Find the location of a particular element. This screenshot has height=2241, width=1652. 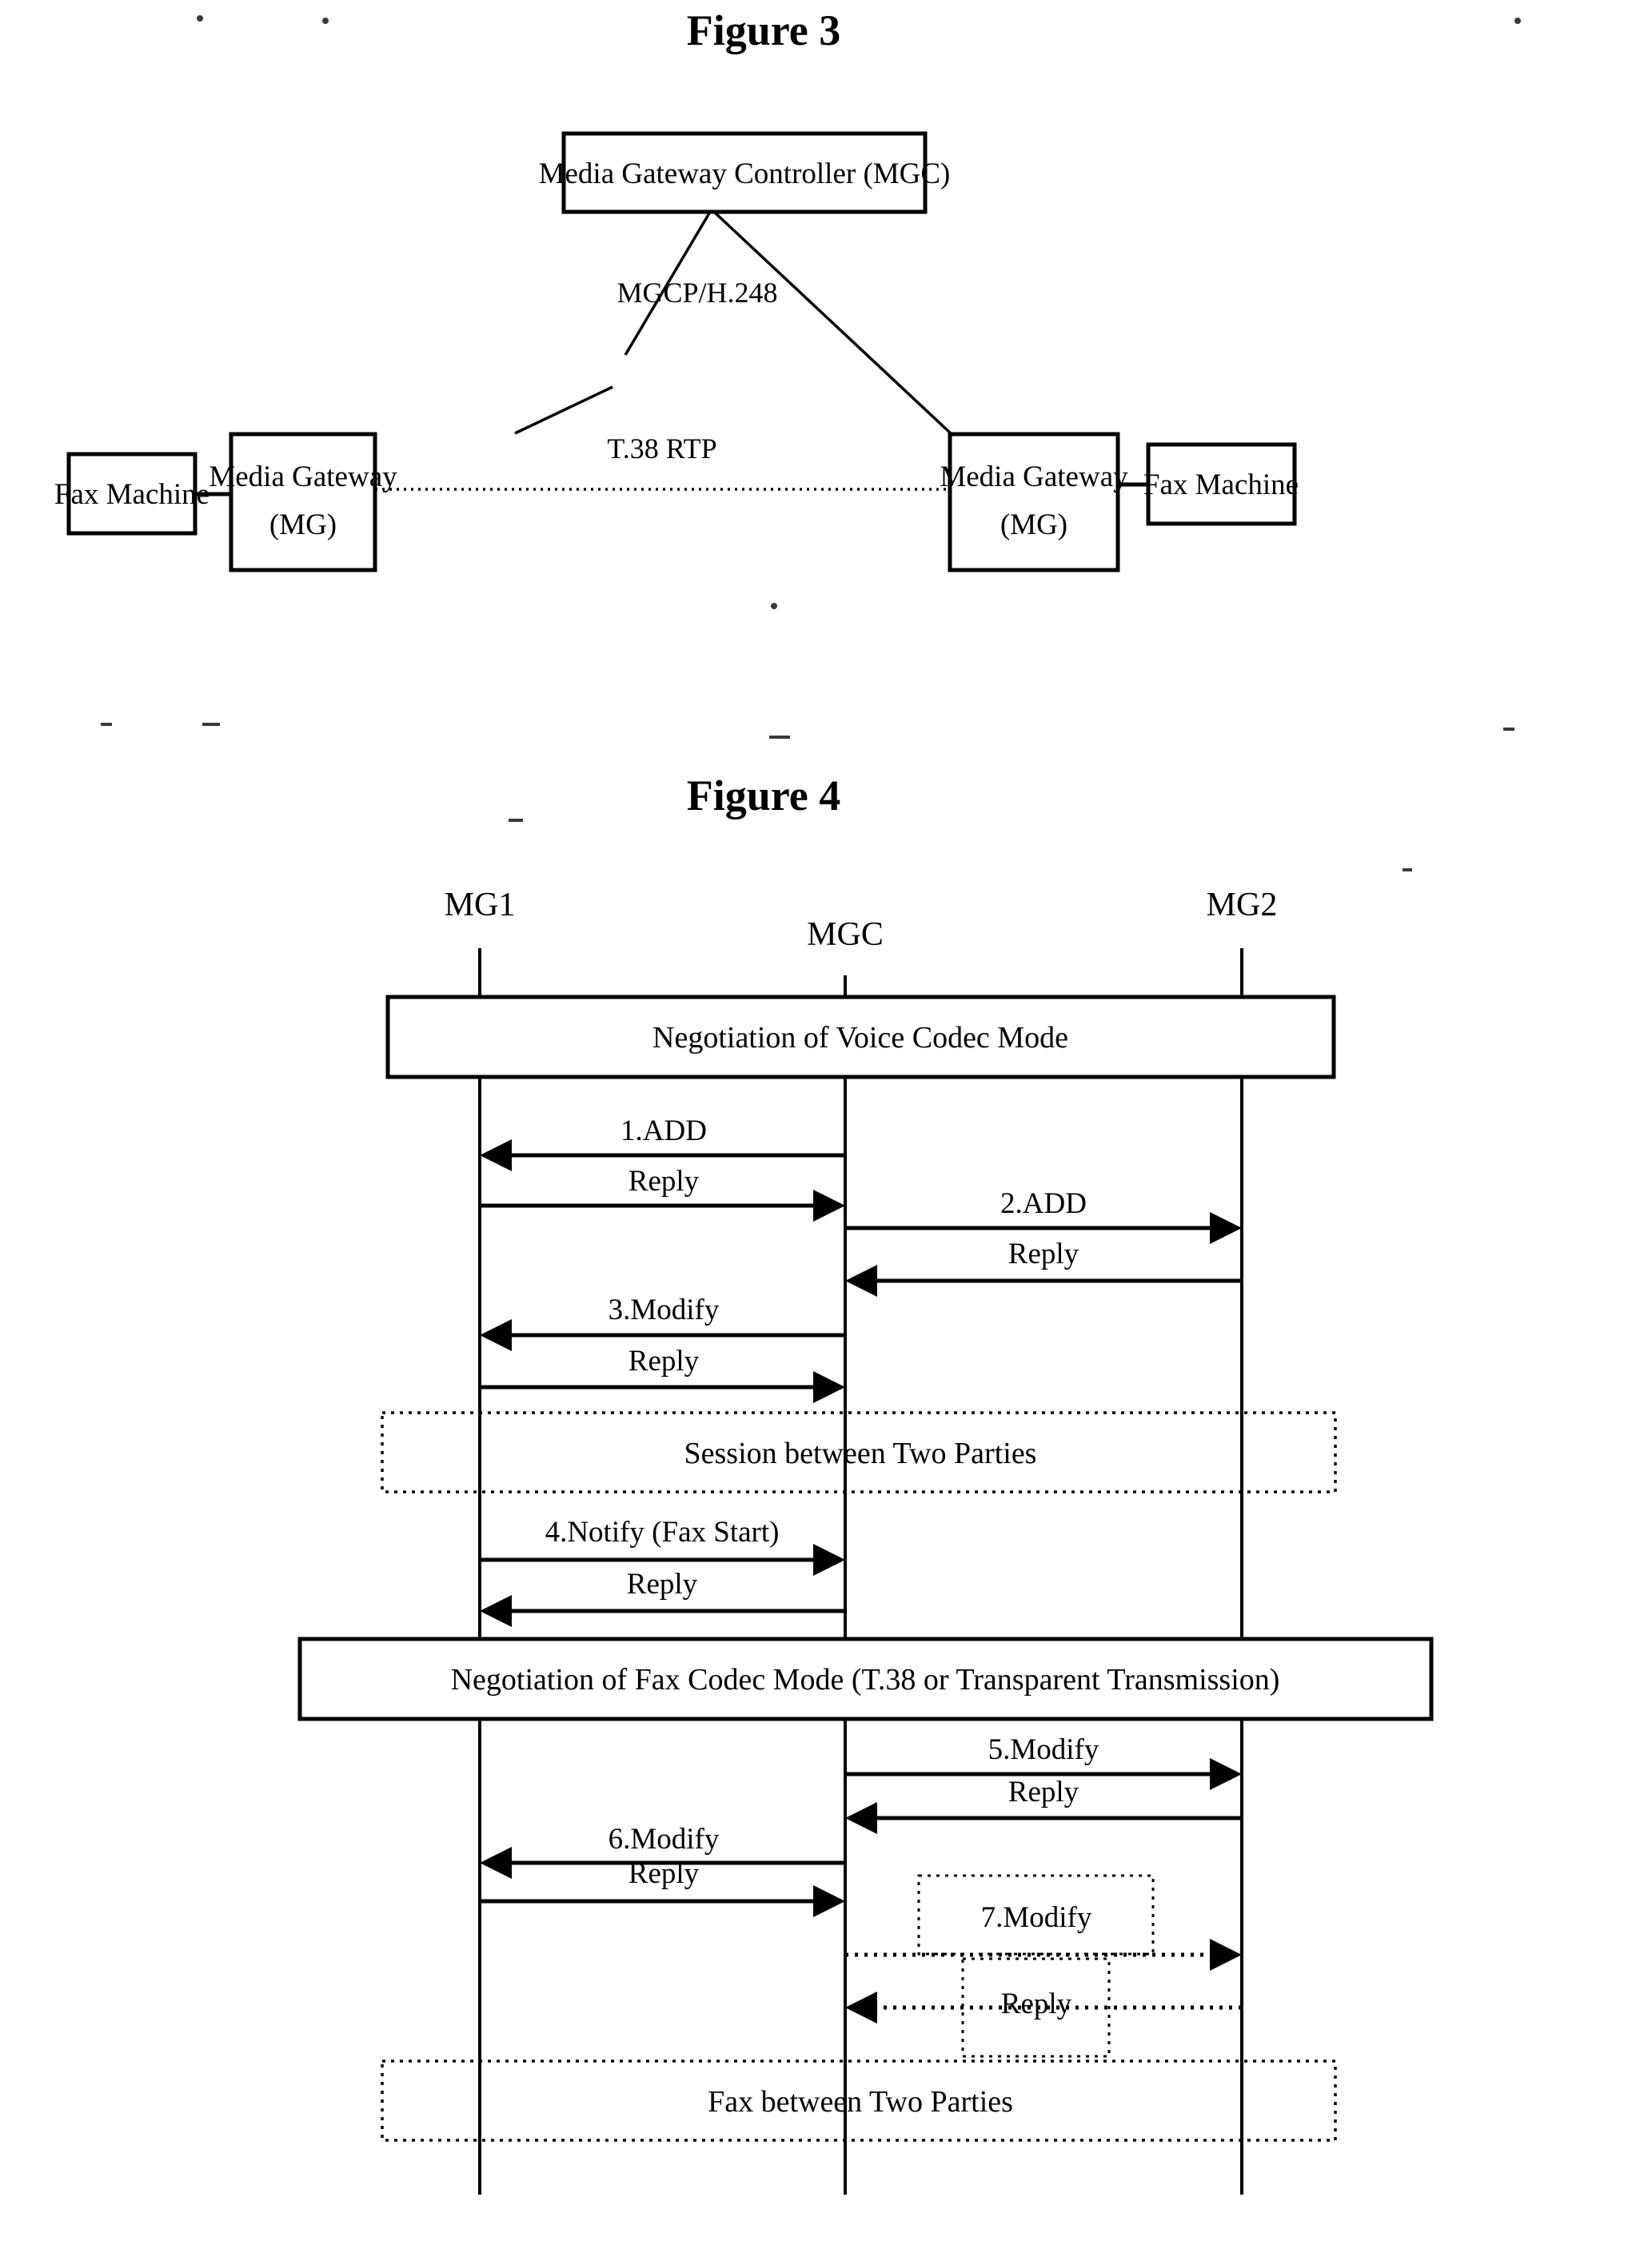

phase-session-label: Session between Two Parties is located at coordinates (860, 1454).